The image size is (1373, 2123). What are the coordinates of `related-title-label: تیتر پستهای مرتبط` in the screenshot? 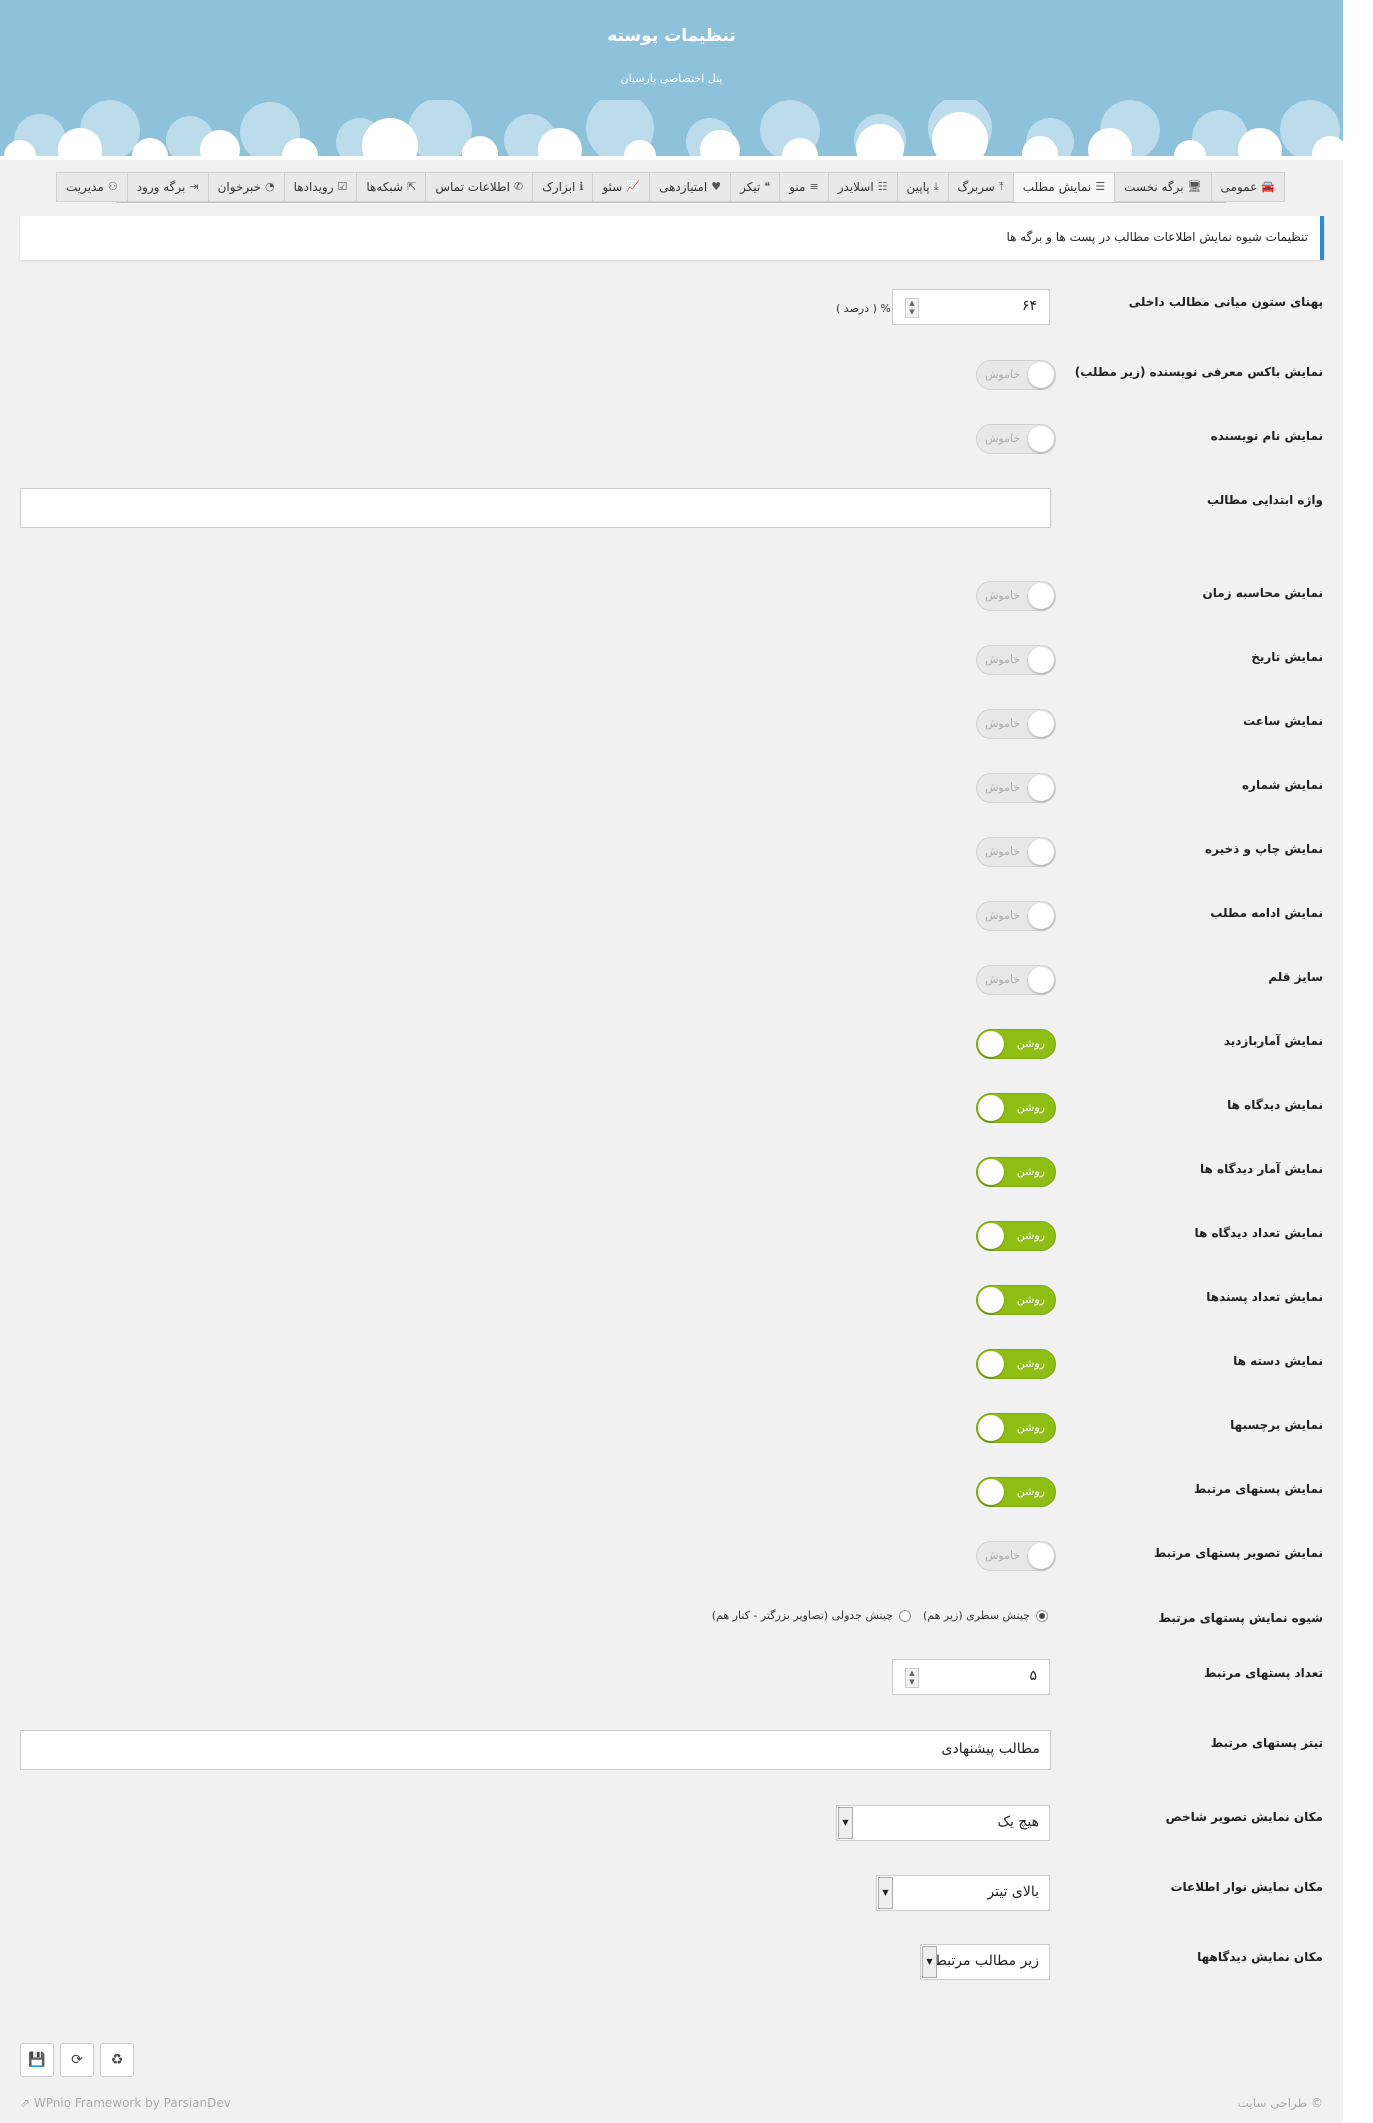 It's located at (1266, 1743).